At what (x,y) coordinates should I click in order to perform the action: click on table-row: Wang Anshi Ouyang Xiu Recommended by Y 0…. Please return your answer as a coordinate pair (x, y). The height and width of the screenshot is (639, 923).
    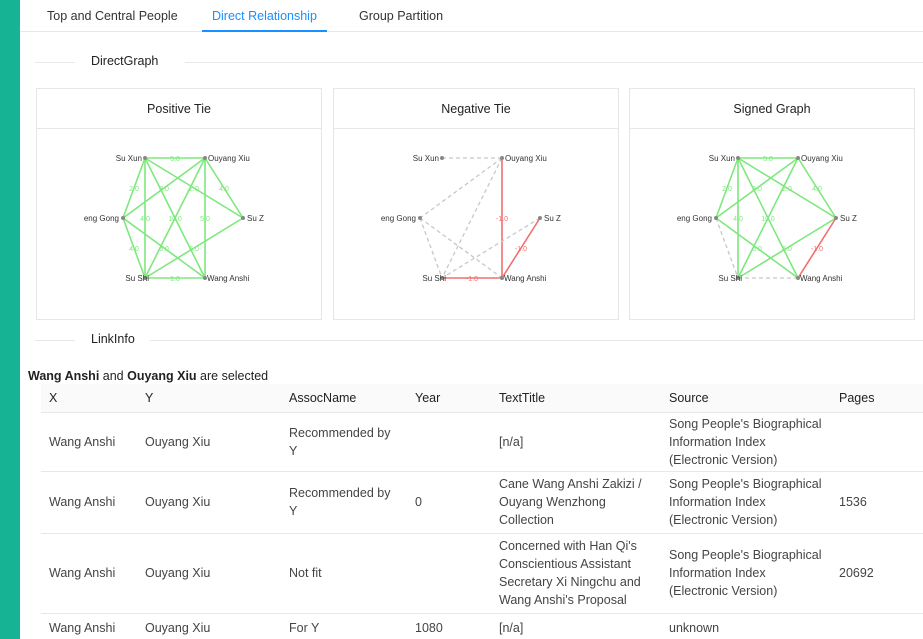
    Looking at the image, I should click on (482, 502).